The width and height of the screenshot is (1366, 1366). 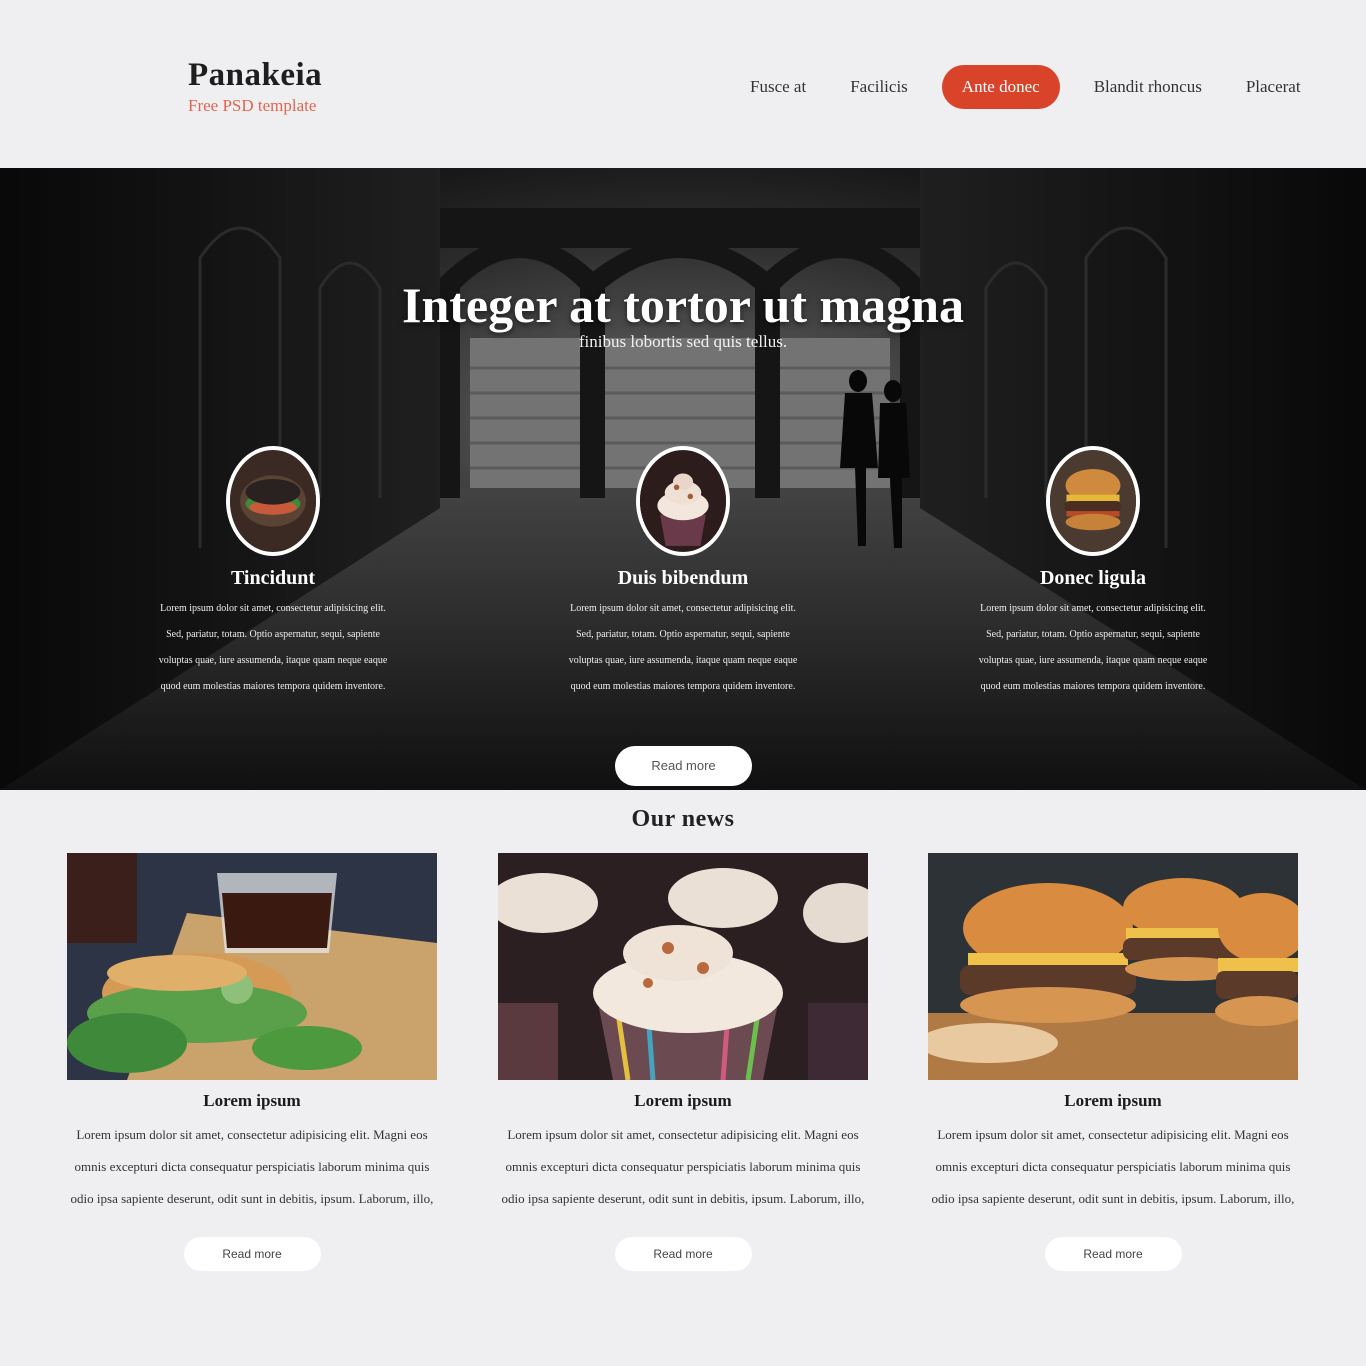 What do you see at coordinates (273, 578) in the screenshot?
I see `feature-title: Tincidunt` at bounding box center [273, 578].